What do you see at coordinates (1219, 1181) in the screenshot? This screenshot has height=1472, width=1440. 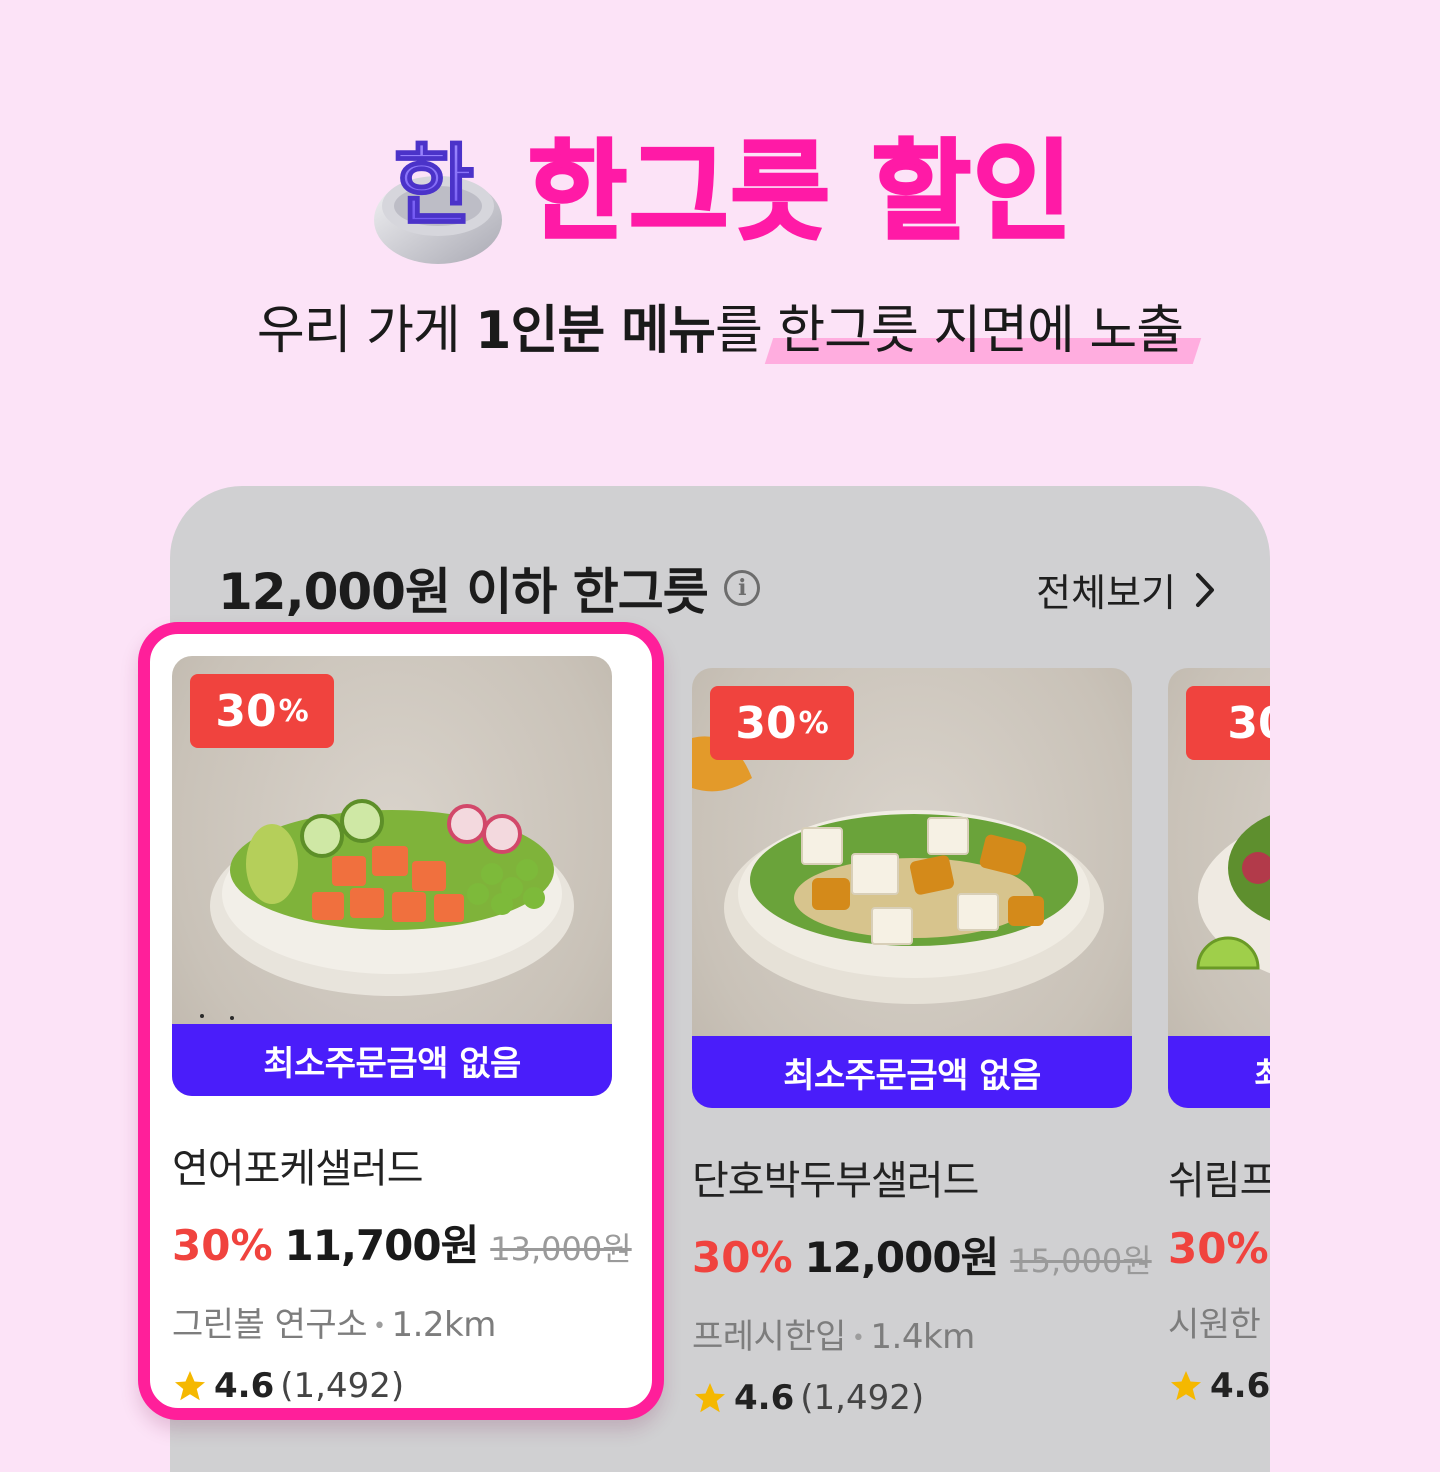 I see `menu-name: 쉬림프` at bounding box center [1219, 1181].